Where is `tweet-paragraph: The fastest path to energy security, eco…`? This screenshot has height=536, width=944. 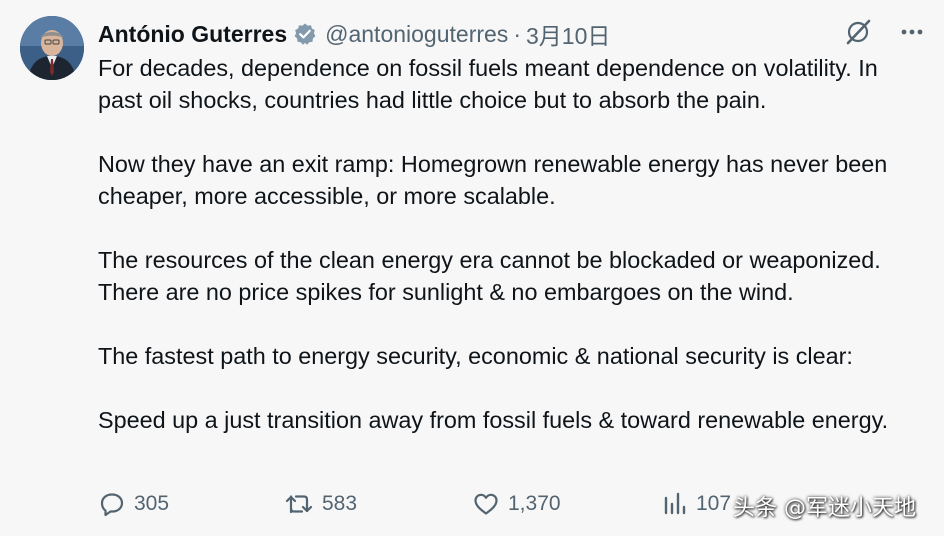 tweet-paragraph: The fastest path to energy security, eco… is located at coordinates (475, 356).